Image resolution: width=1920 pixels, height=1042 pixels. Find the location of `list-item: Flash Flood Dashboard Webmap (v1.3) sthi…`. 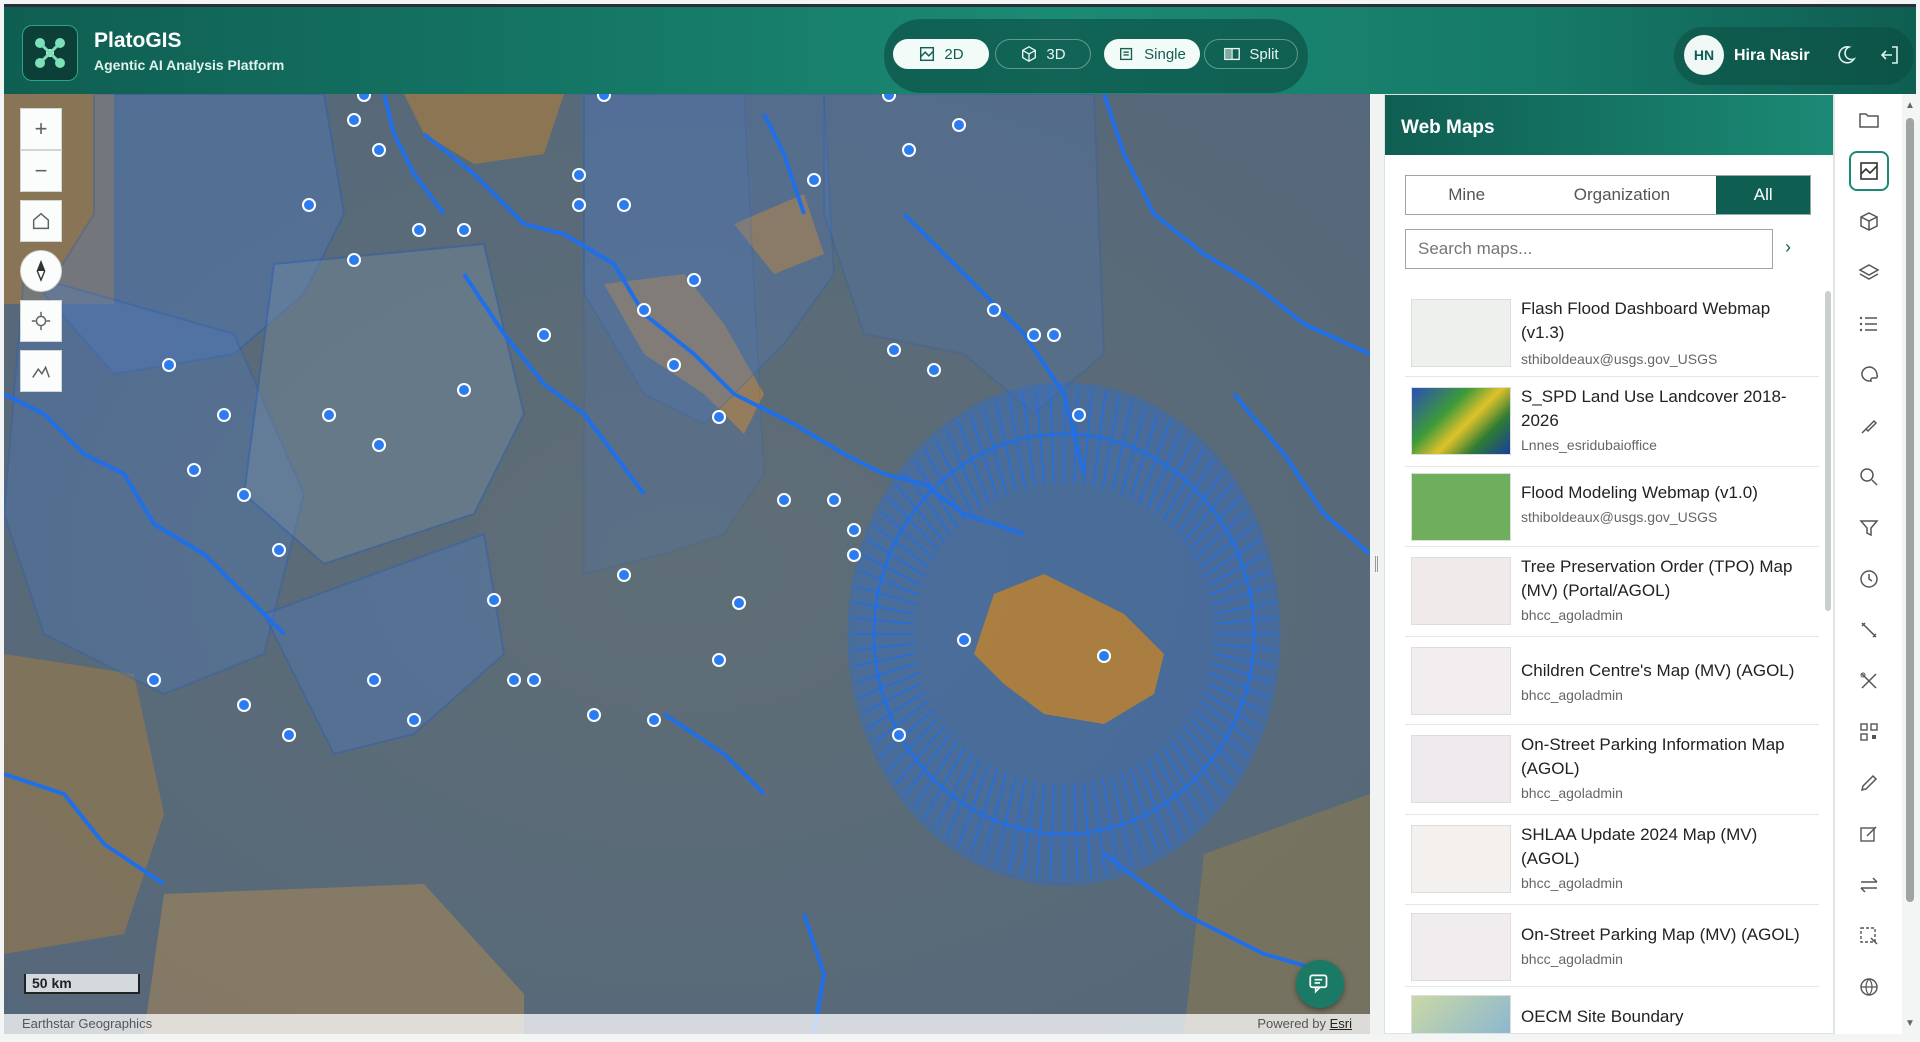

list-item: Flash Flood Dashboard Webmap (v1.3) sthi… is located at coordinates (1612, 334).